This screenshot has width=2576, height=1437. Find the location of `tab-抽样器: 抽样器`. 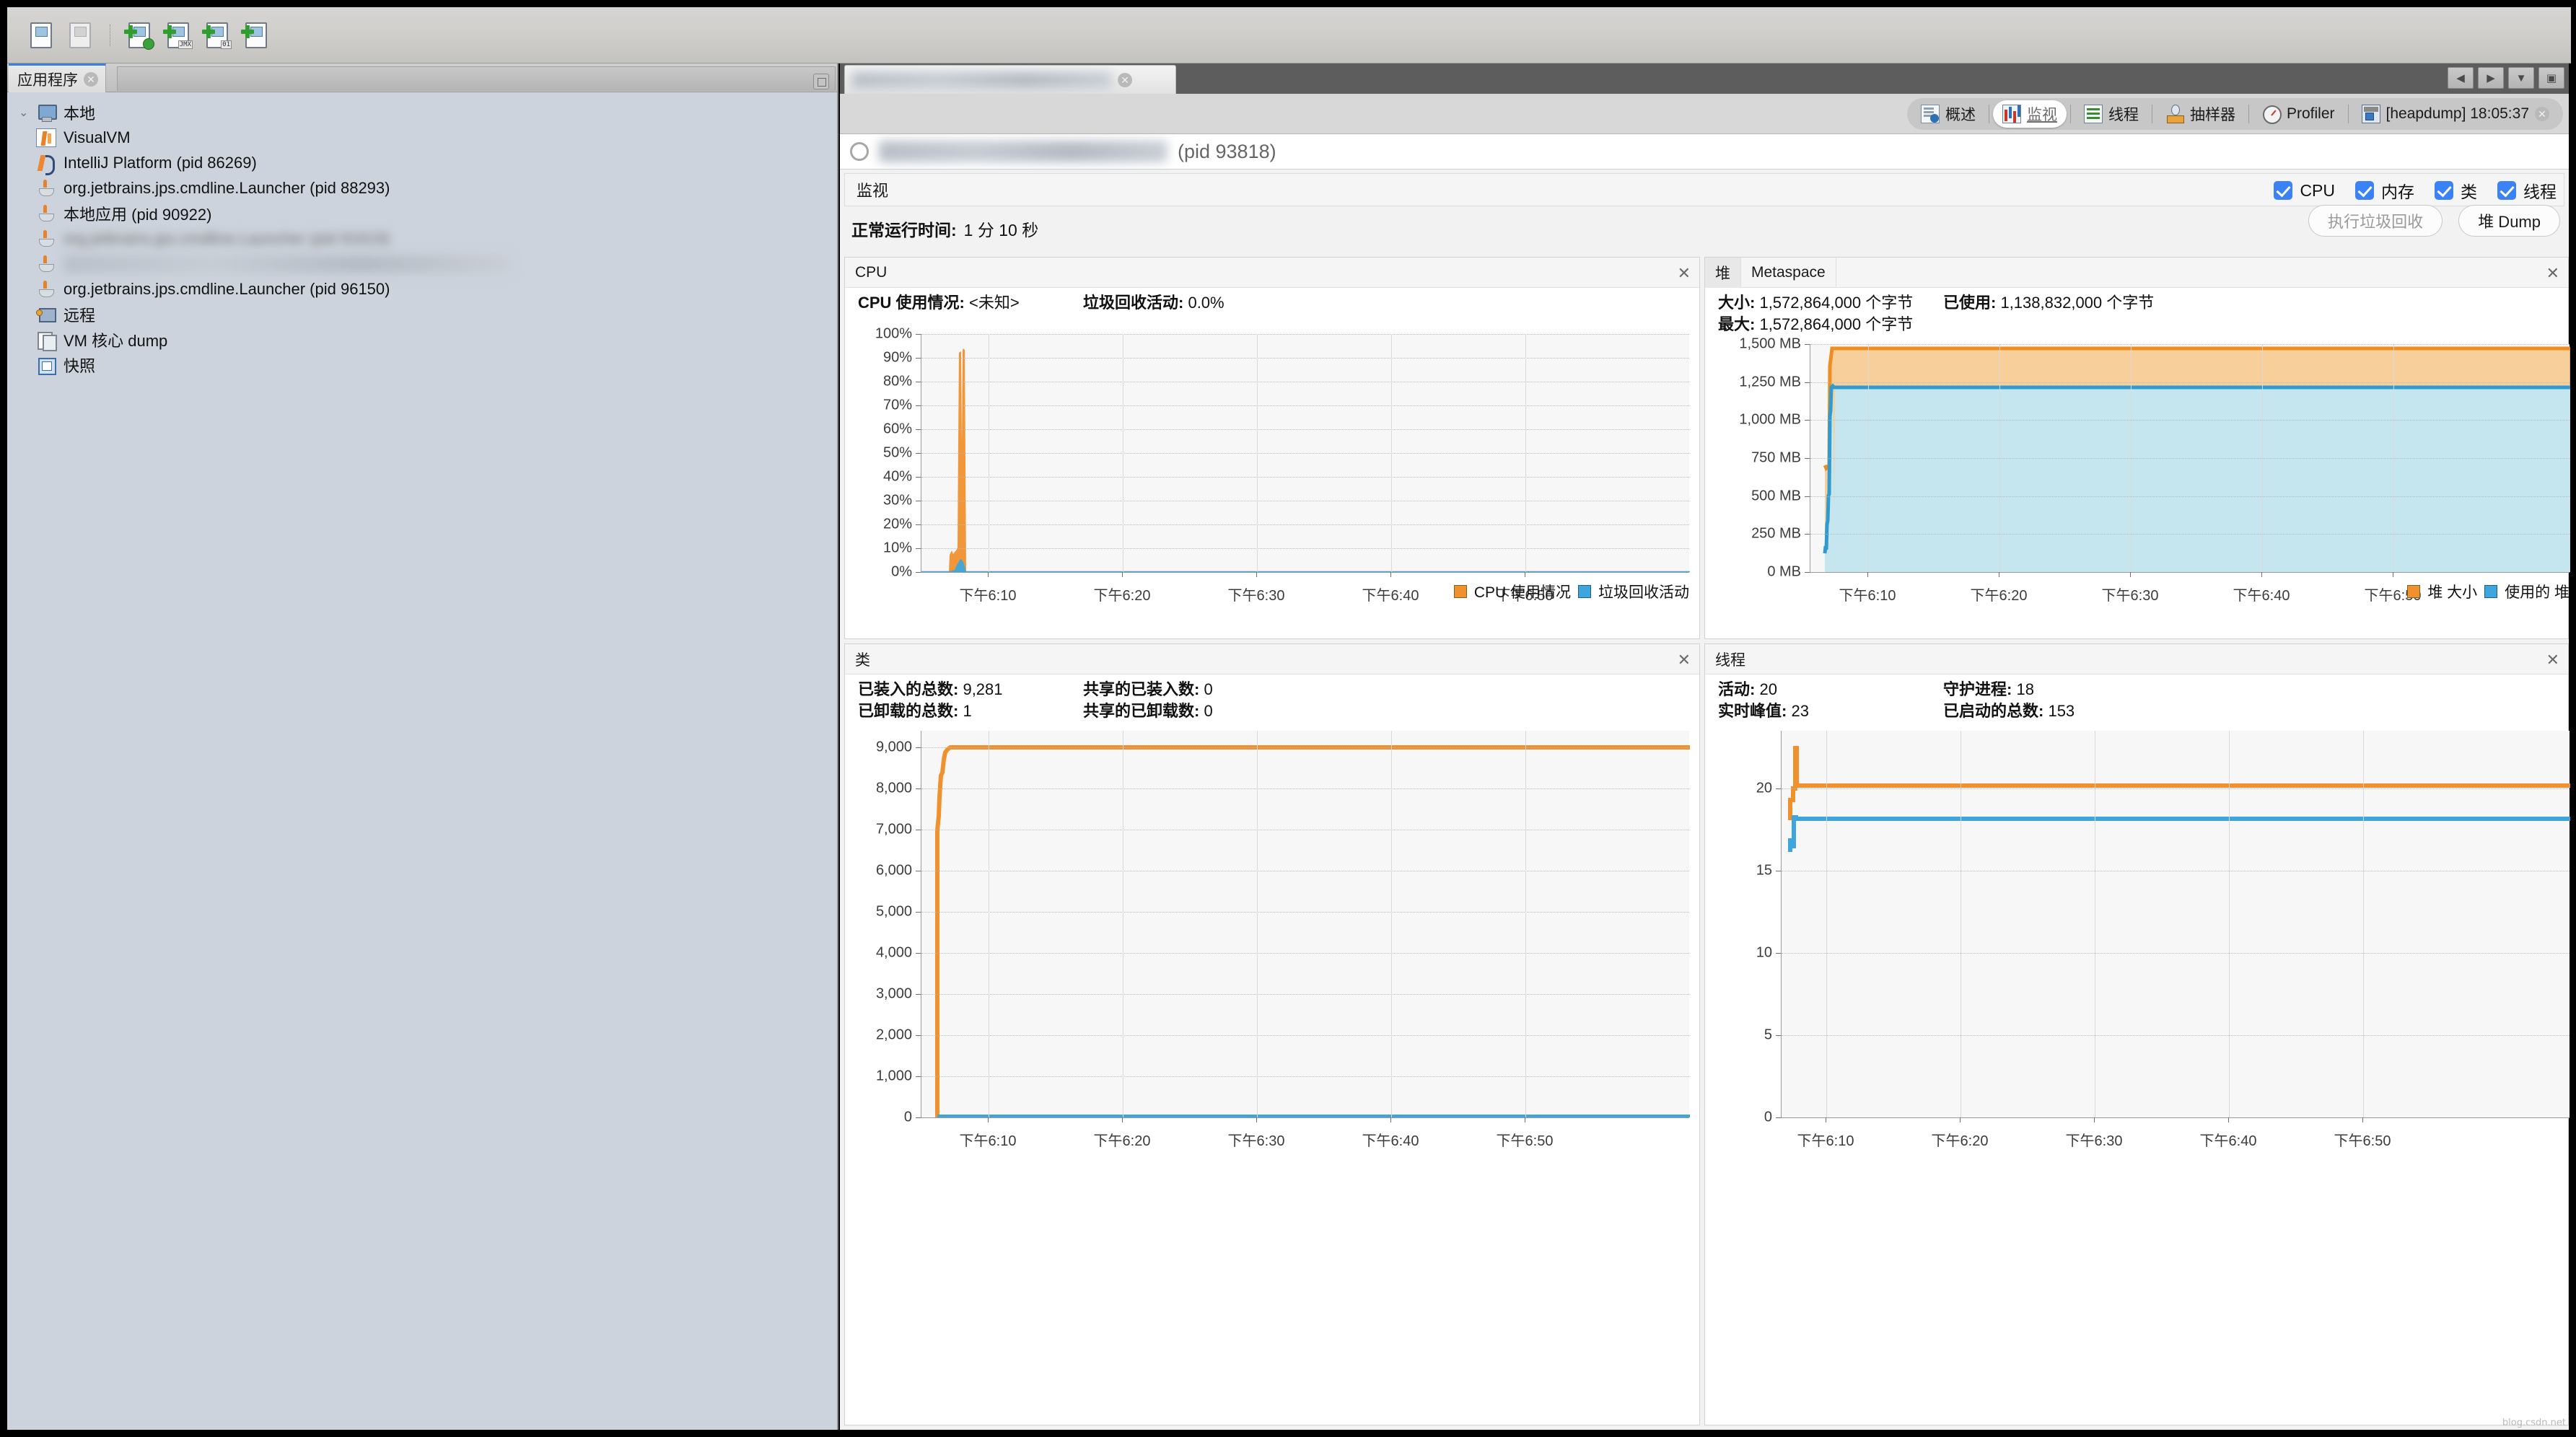

tab-抽样器: 抽样器 is located at coordinates (2200, 114).